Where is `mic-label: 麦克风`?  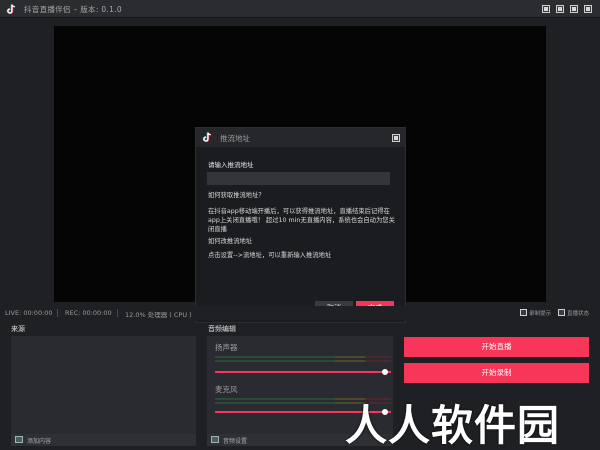
mic-label: 麦克风 is located at coordinates (226, 389).